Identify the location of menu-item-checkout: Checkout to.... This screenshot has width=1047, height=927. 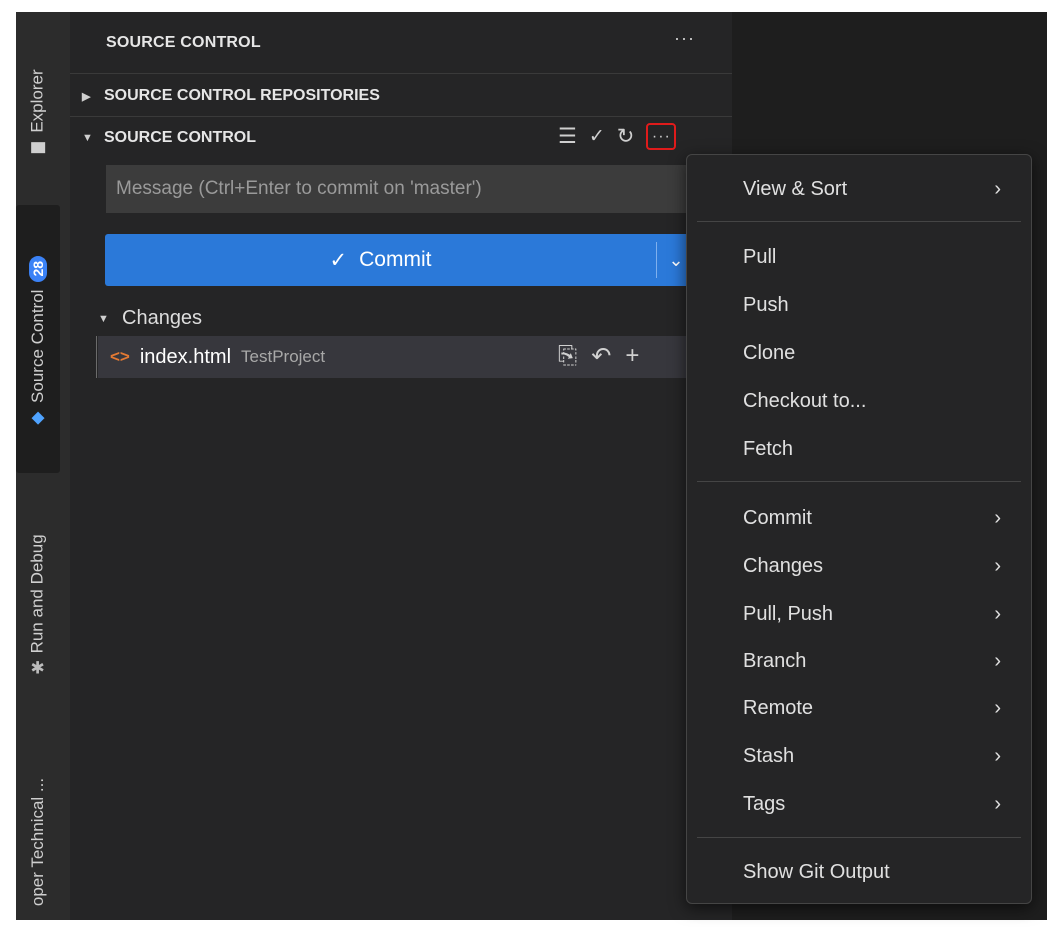
(859, 401).